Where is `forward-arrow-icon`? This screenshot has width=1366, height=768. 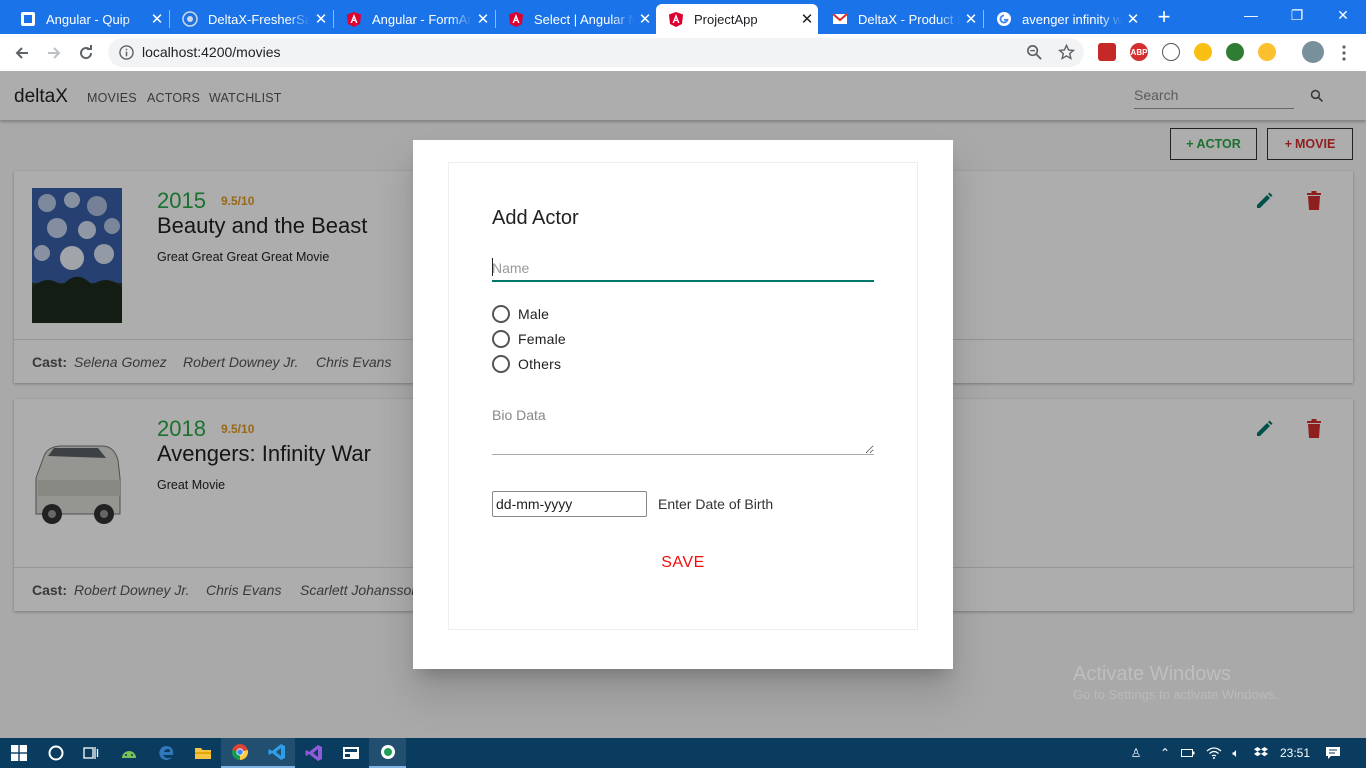 forward-arrow-icon is located at coordinates (54, 53).